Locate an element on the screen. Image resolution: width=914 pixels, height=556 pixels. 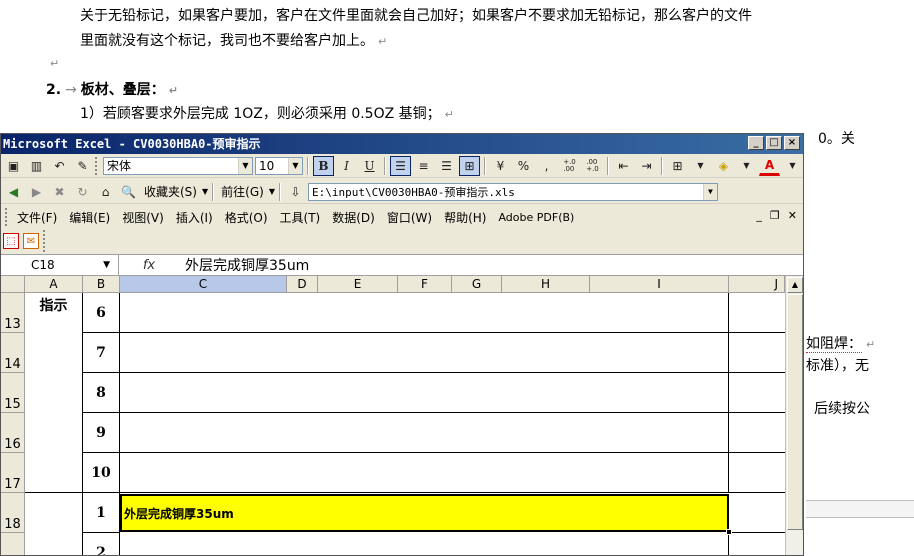
cell-c14 is located at coordinates (424, 353).